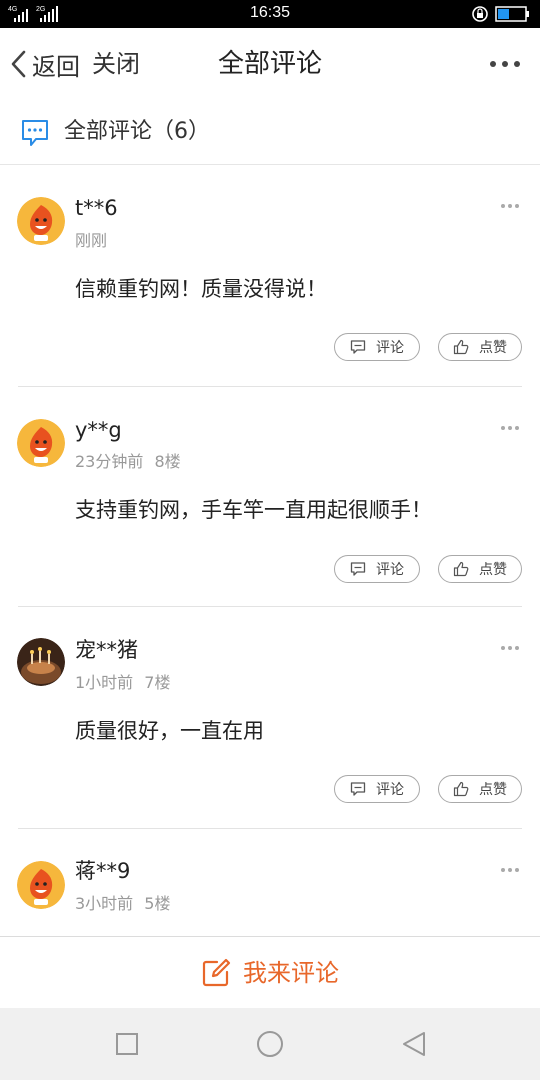  What do you see at coordinates (104, 903) in the screenshot?
I see `comment-time: 3小时前` at bounding box center [104, 903].